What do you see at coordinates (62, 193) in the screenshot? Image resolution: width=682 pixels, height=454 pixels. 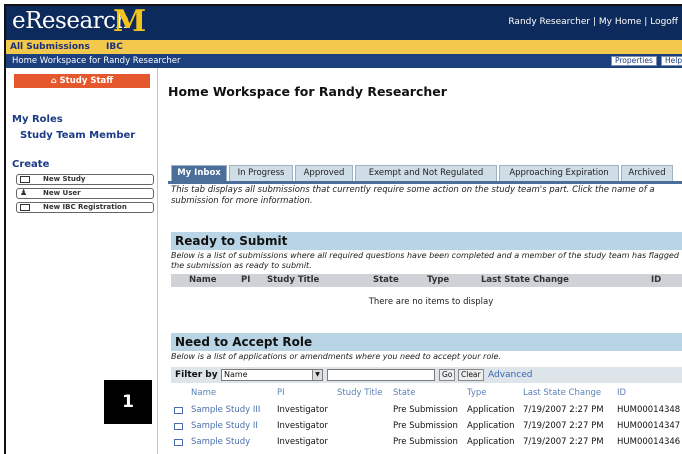 I see `new-user-label: New User` at bounding box center [62, 193].